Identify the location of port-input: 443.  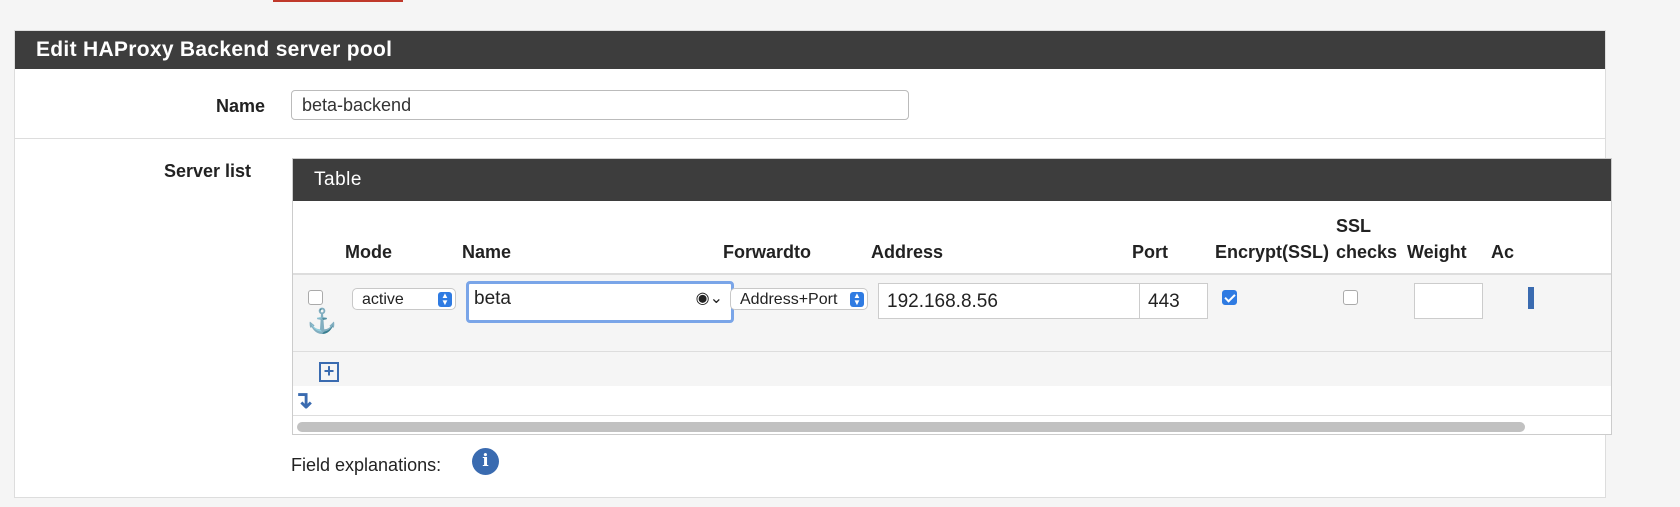
(1173, 301).